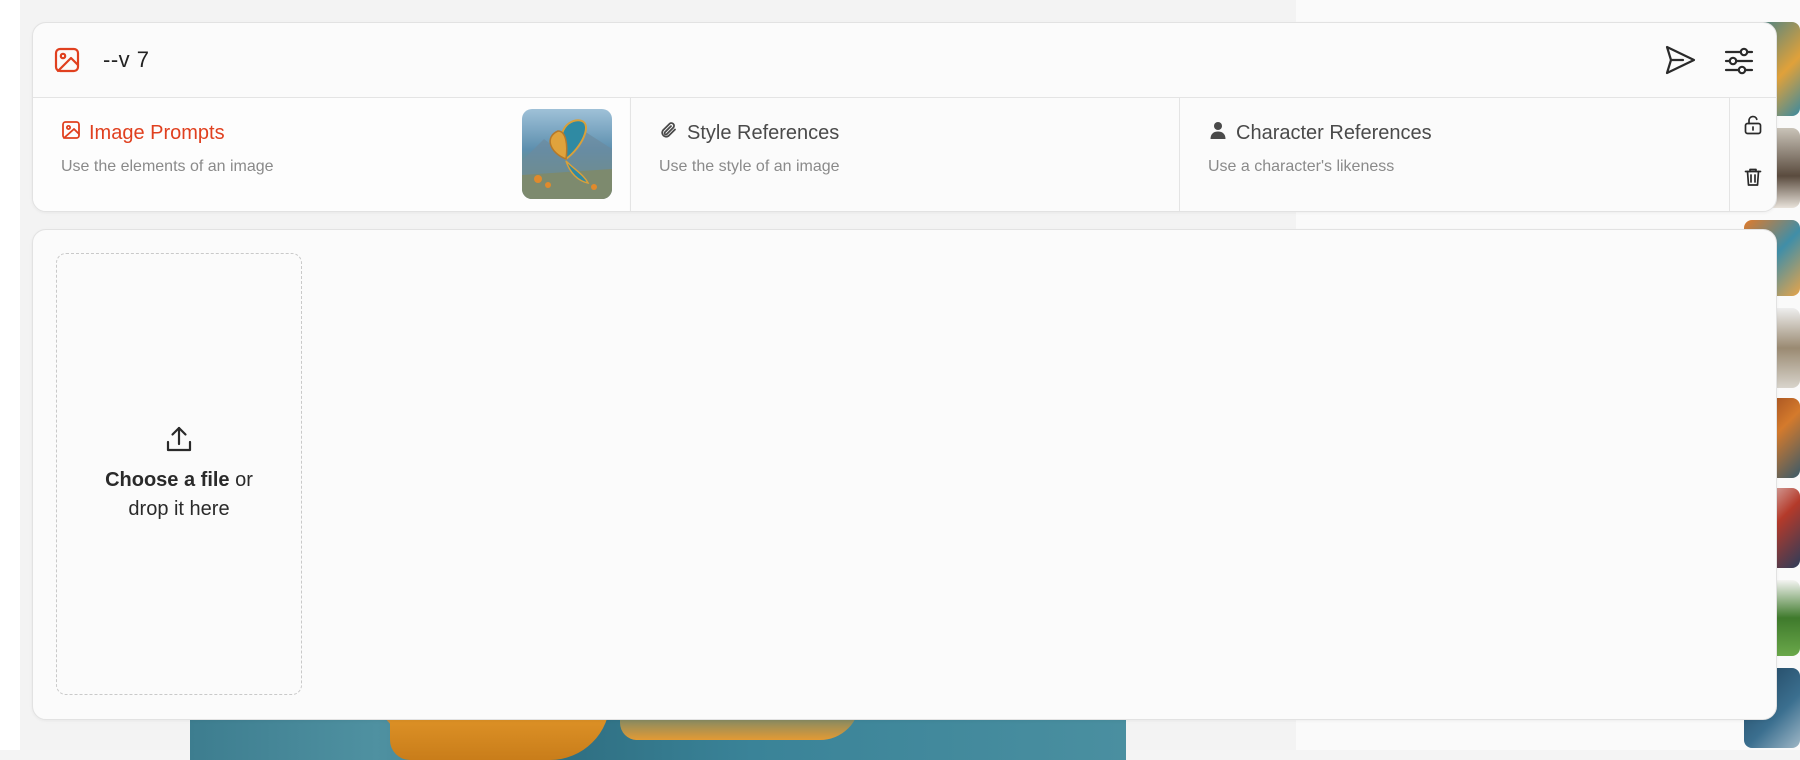 The width and height of the screenshot is (1800, 760). I want to click on person-icon, so click(1218, 133).